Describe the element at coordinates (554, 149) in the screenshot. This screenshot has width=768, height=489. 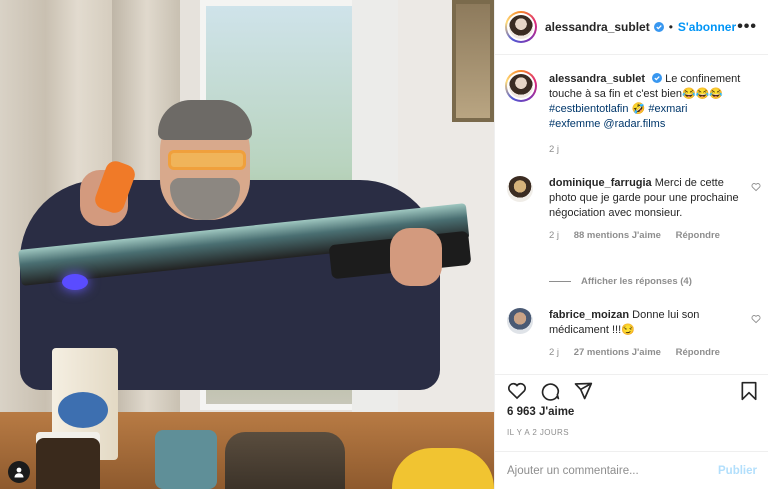
I see `caption-age: 2 j` at that location.